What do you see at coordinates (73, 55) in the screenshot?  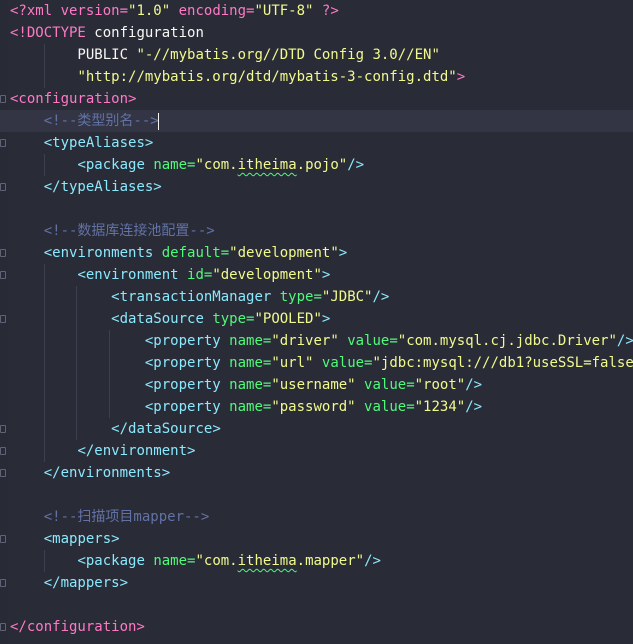 I see `code-token: PUBLIC` at bounding box center [73, 55].